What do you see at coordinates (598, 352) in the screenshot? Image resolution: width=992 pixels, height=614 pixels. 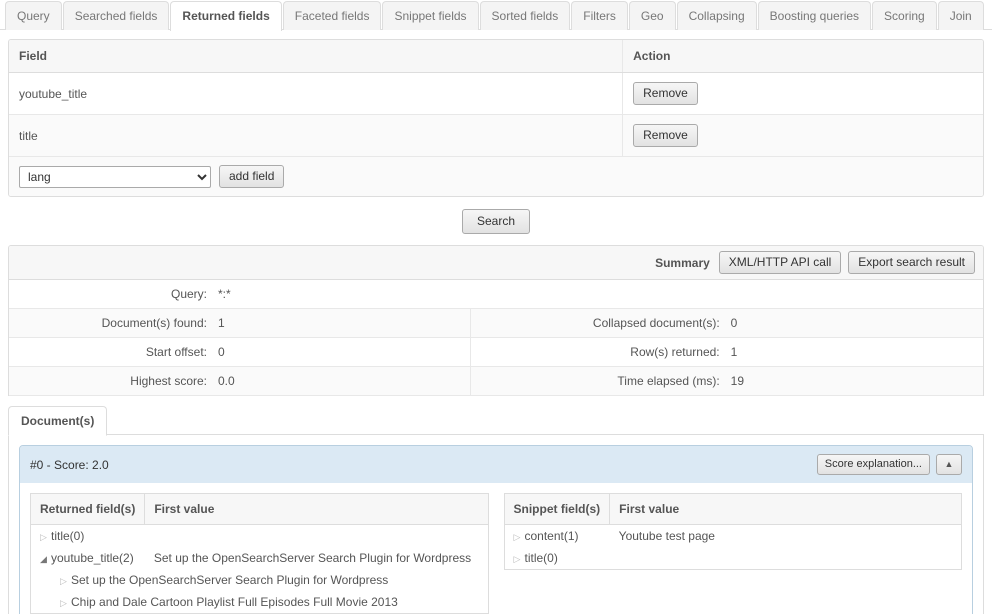 I see `summary-key: Row(s) returned:` at bounding box center [598, 352].